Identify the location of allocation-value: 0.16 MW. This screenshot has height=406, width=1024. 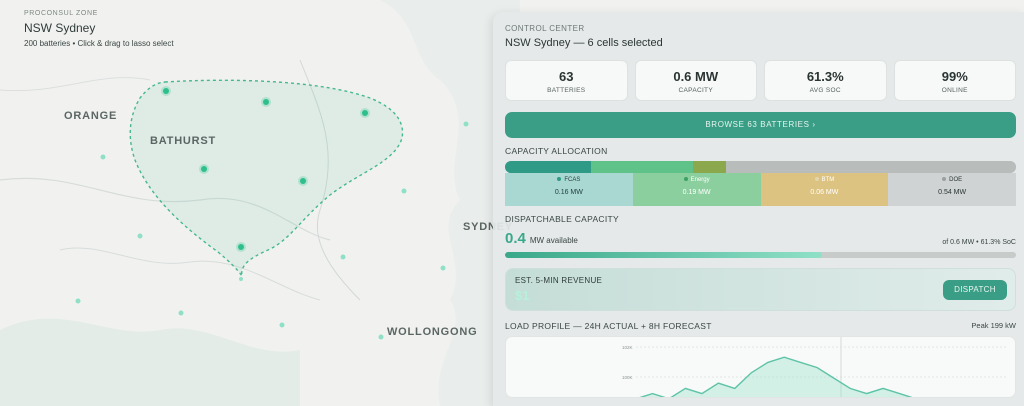
(568, 192).